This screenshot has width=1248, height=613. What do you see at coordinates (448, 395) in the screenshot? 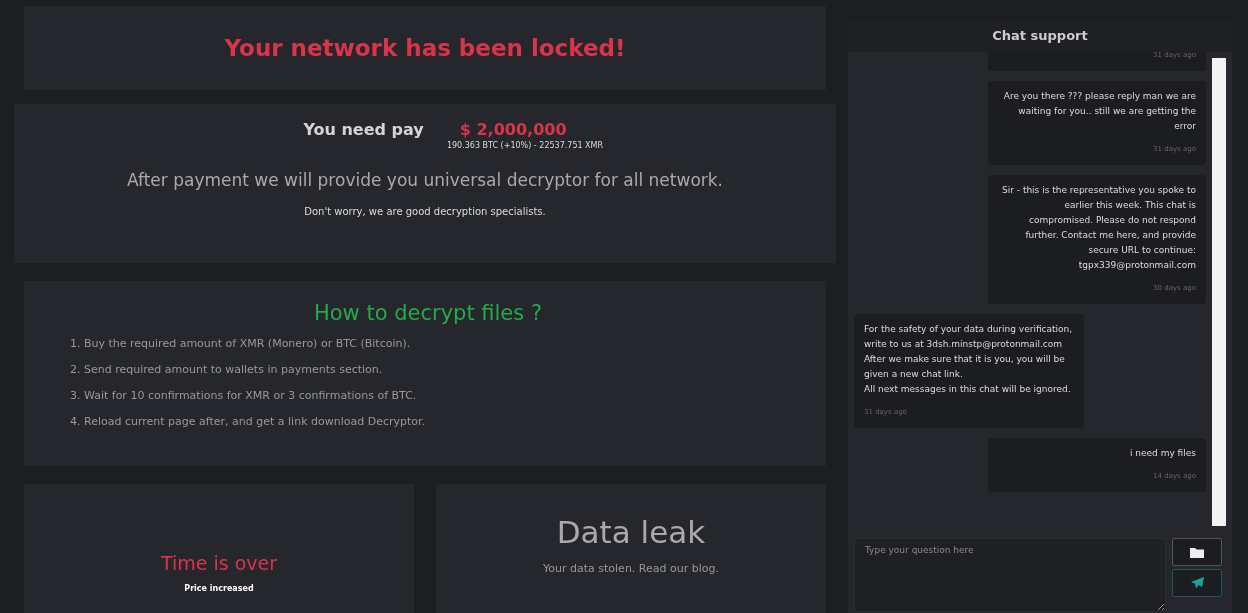
I see `instruction-step: 3. Wait for 10 confirmations for XMR or 3 confirmations of BTC.` at bounding box center [448, 395].